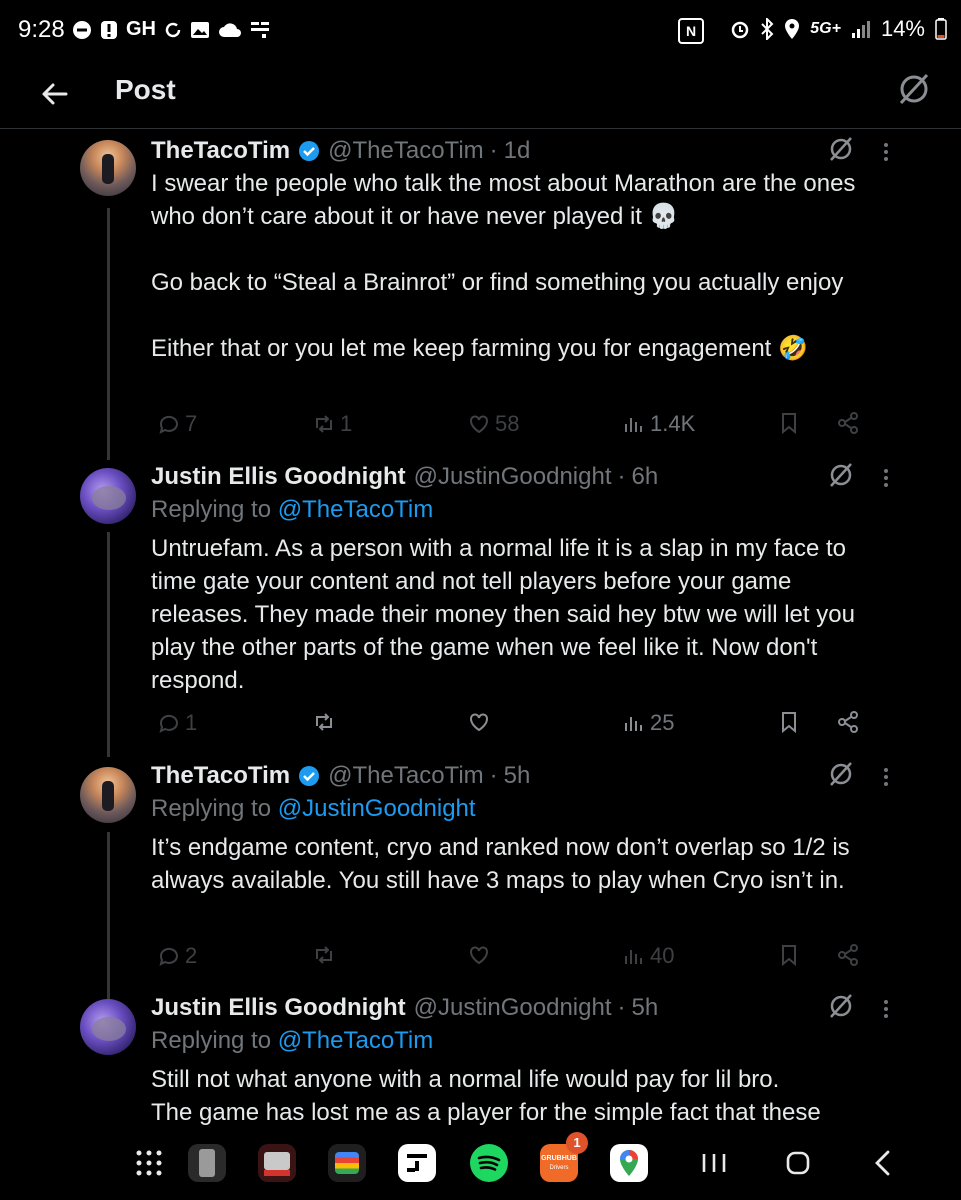  Describe the element at coordinates (41, 29) in the screenshot. I see `status-time: 9:28` at that location.